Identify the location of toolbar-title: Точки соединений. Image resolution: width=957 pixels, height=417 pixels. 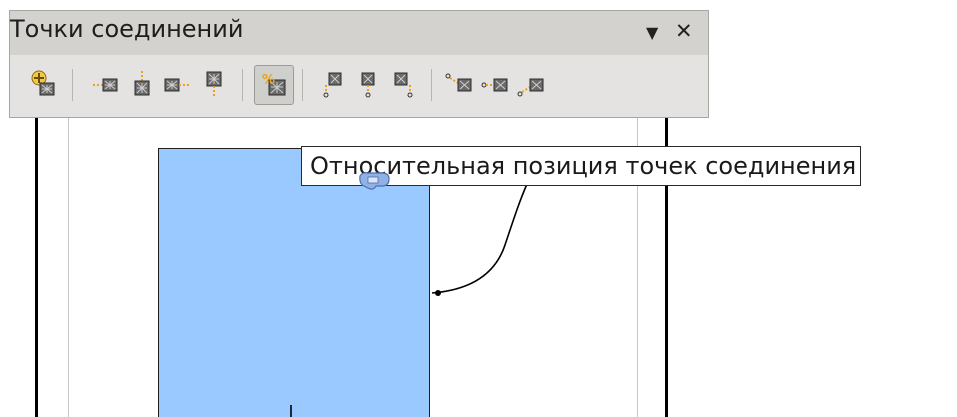
(127, 29).